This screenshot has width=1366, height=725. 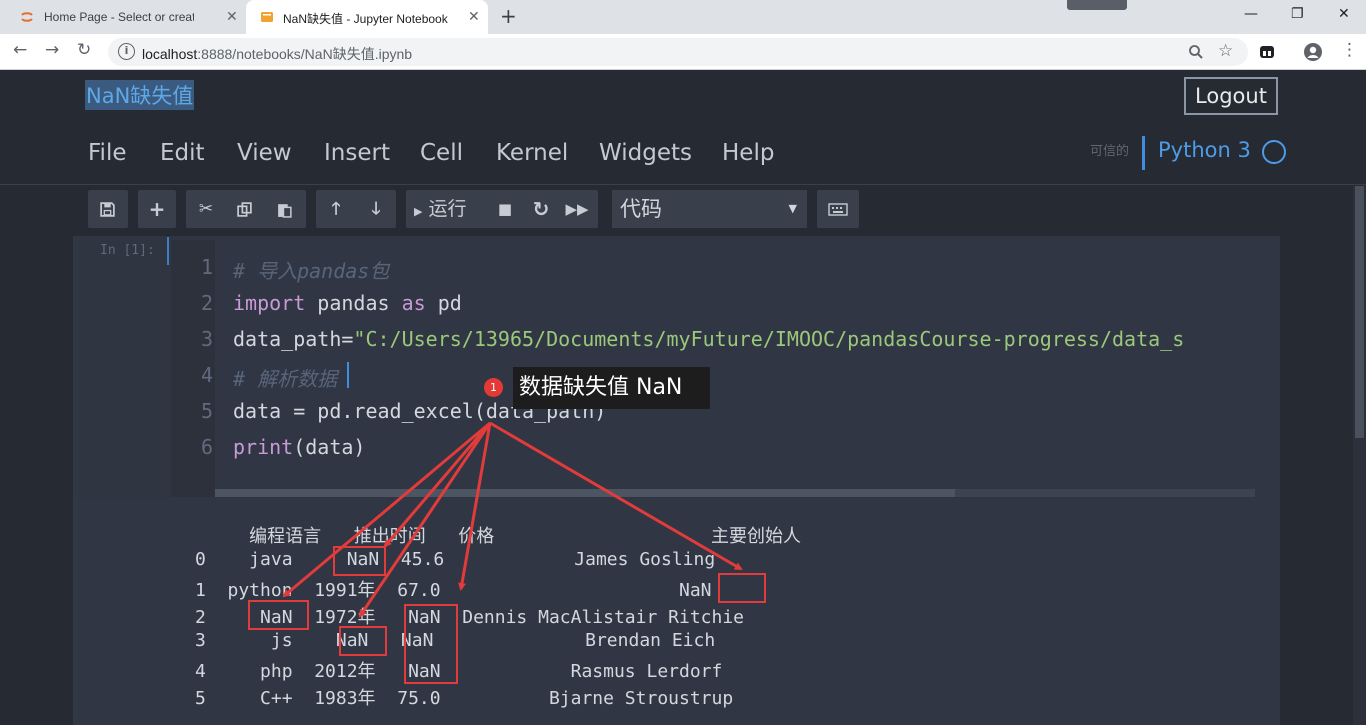 What do you see at coordinates (264, 153) in the screenshot?
I see `menu-view: View` at bounding box center [264, 153].